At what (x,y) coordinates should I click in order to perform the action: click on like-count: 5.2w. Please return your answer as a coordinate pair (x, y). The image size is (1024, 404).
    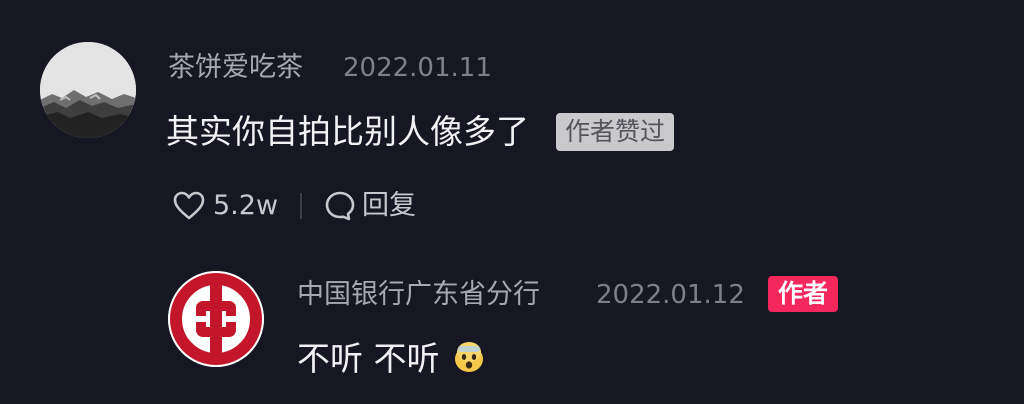
    Looking at the image, I should click on (246, 205).